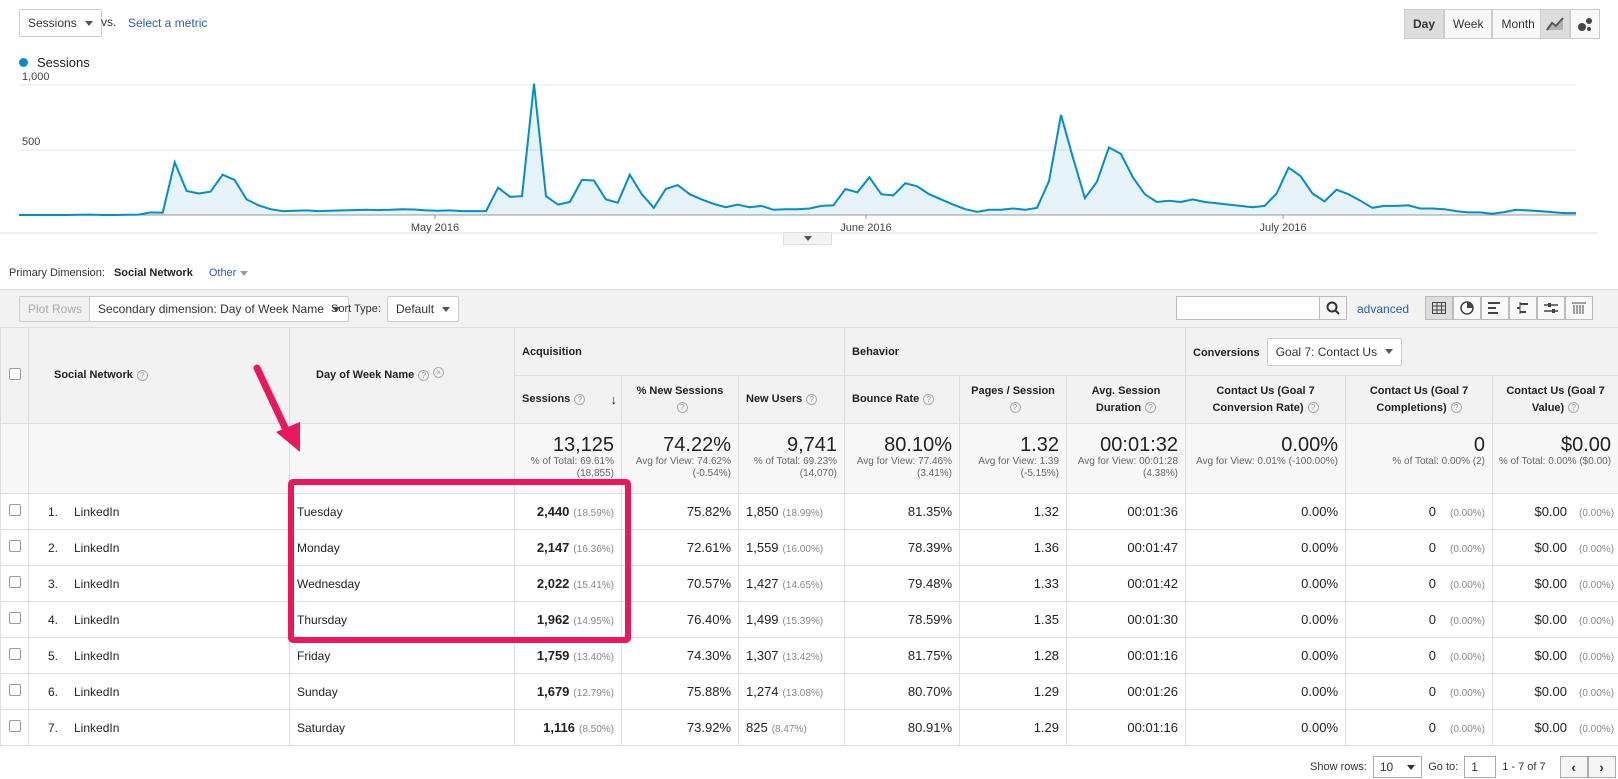 The height and width of the screenshot is (779, 1618). I want to click on bounce-rate-value: 81.35%, so click(902, 511).